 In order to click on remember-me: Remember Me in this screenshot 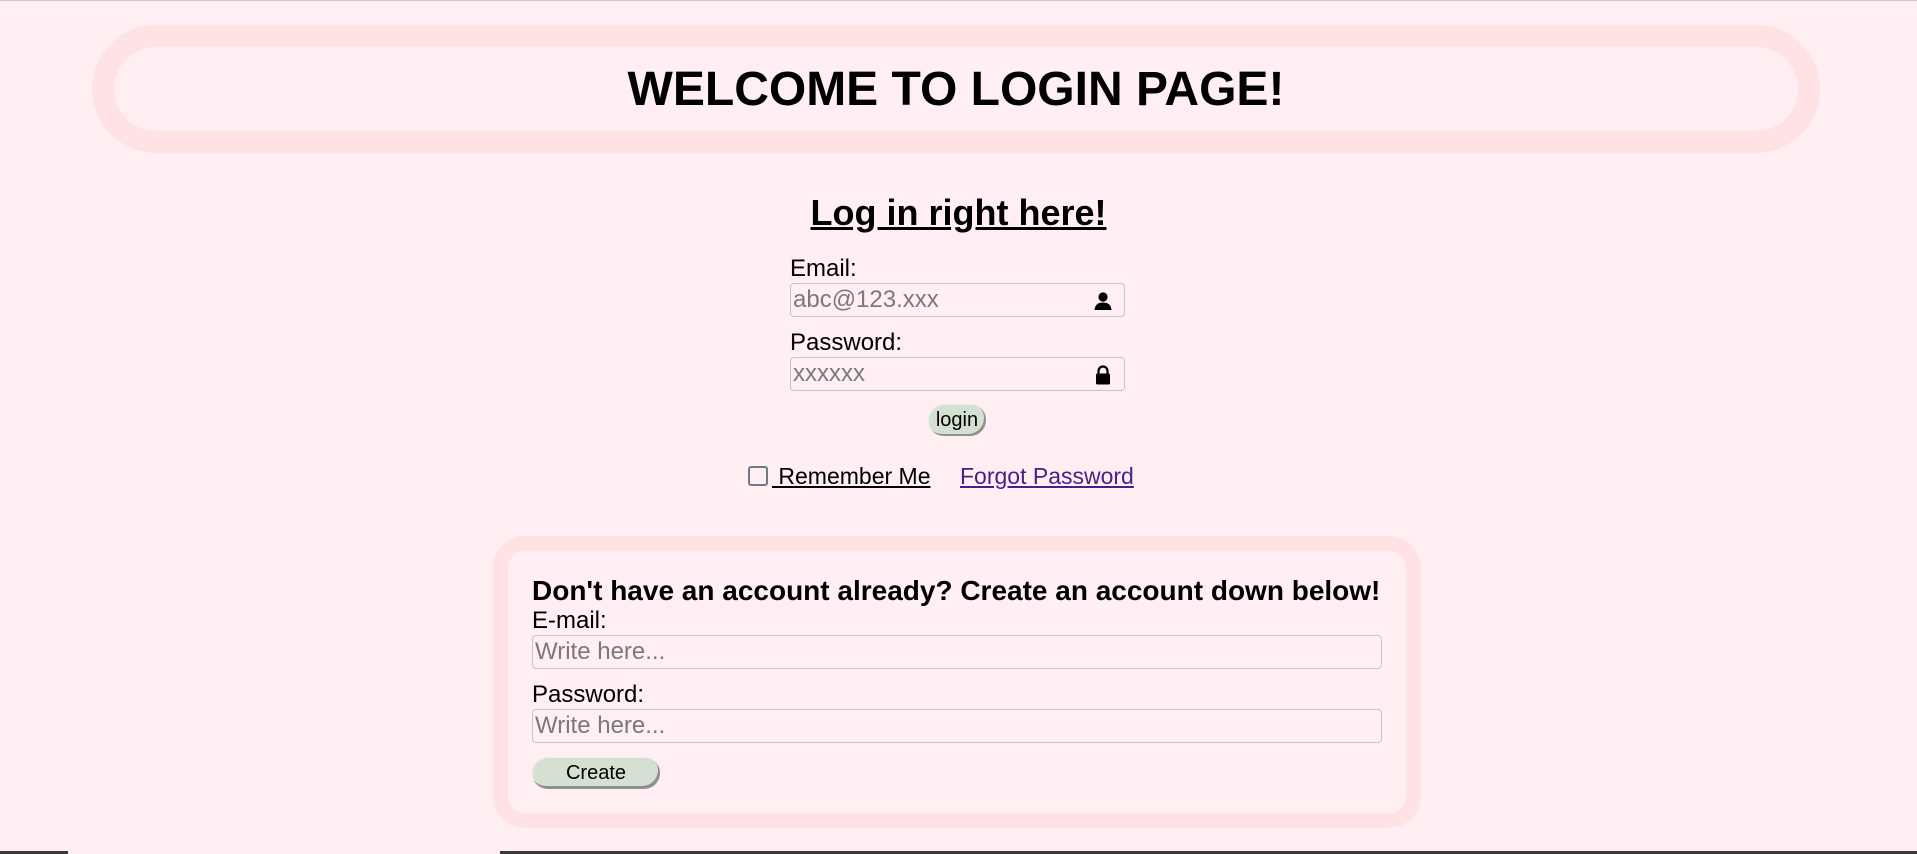, I will do `click(839, 476)`.